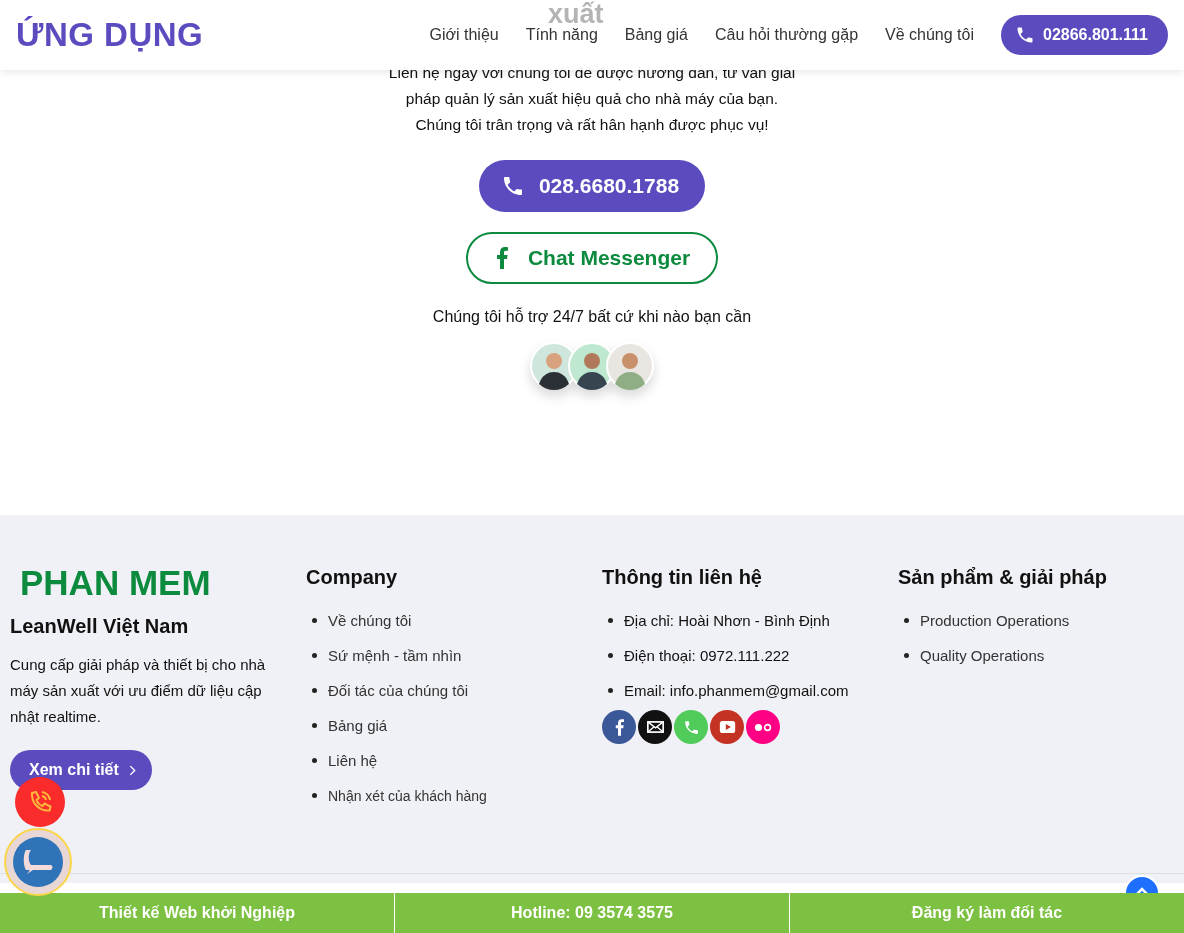 Image resolution: width=1184 pixels, height=933 pixels. I want to click on footer-link: Liên hệ, so click(353, 760).